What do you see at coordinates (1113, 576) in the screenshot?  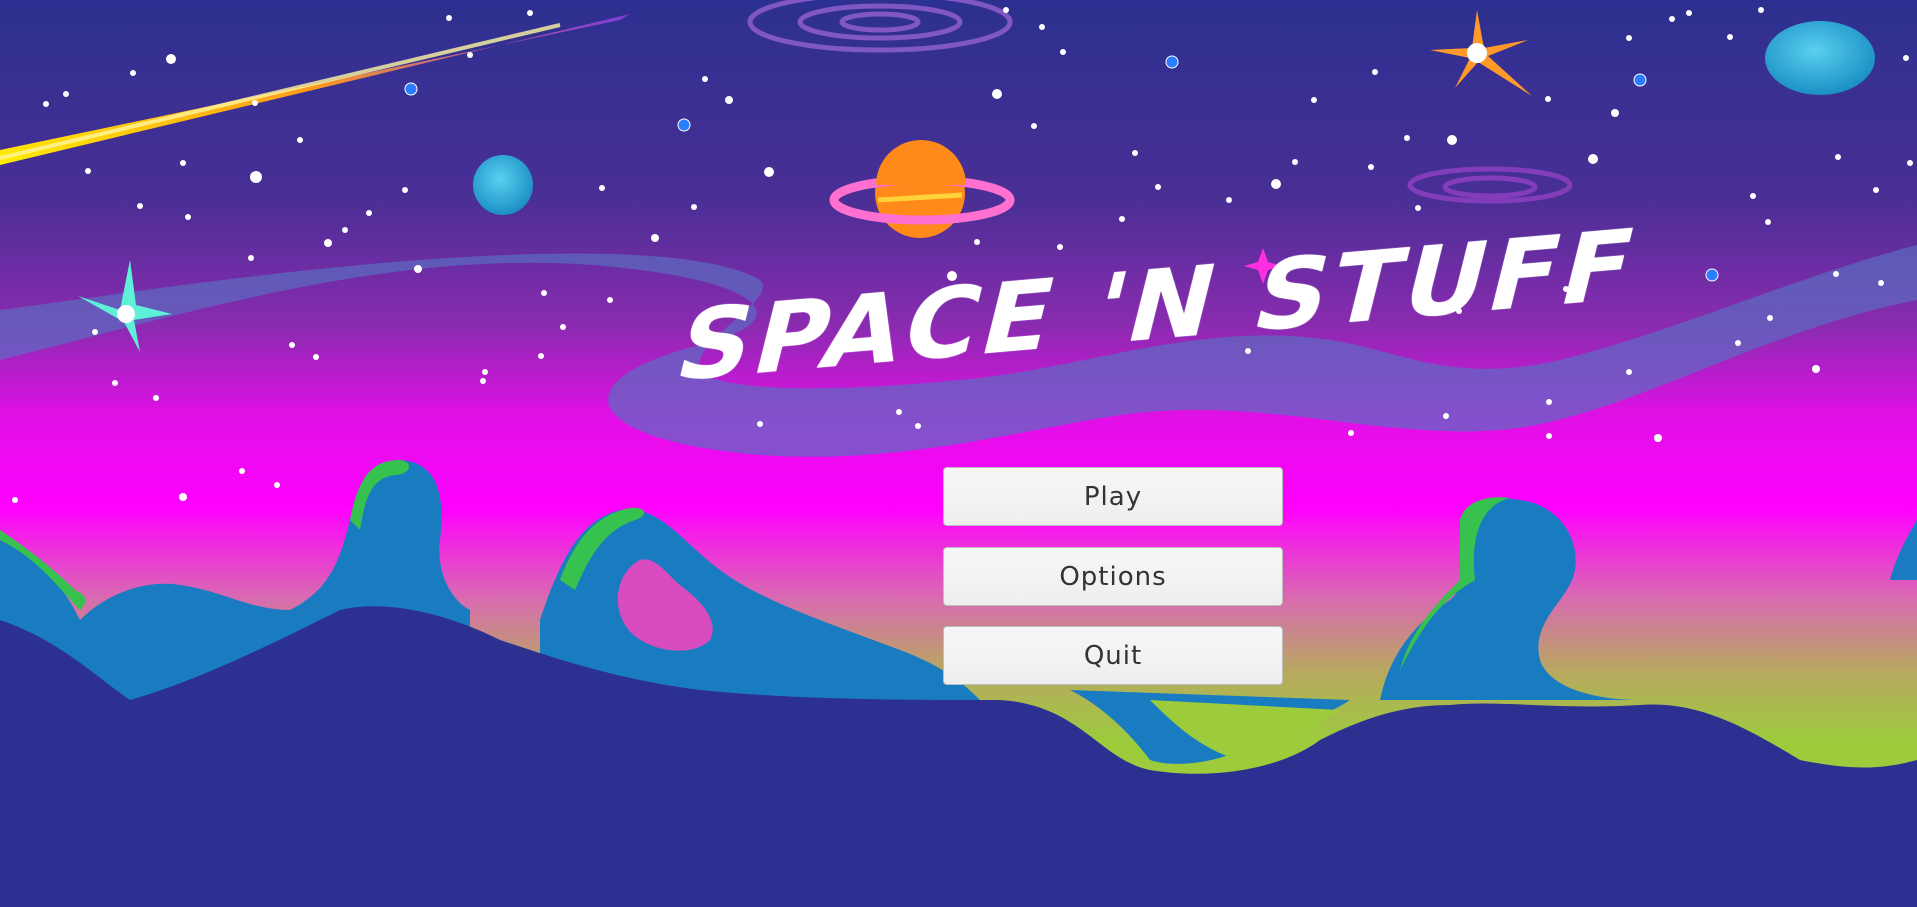 I see `options-button: Options` at bounding box center [1113, 576].